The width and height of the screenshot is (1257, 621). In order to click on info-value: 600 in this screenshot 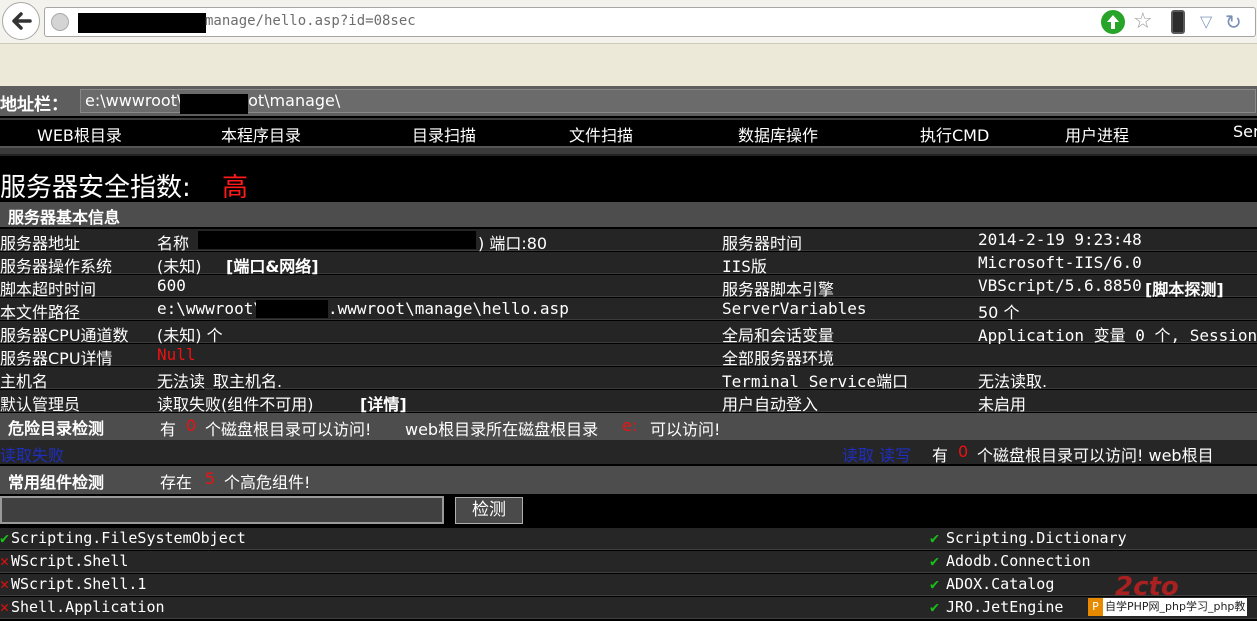, I will do `click(171, 285)`.